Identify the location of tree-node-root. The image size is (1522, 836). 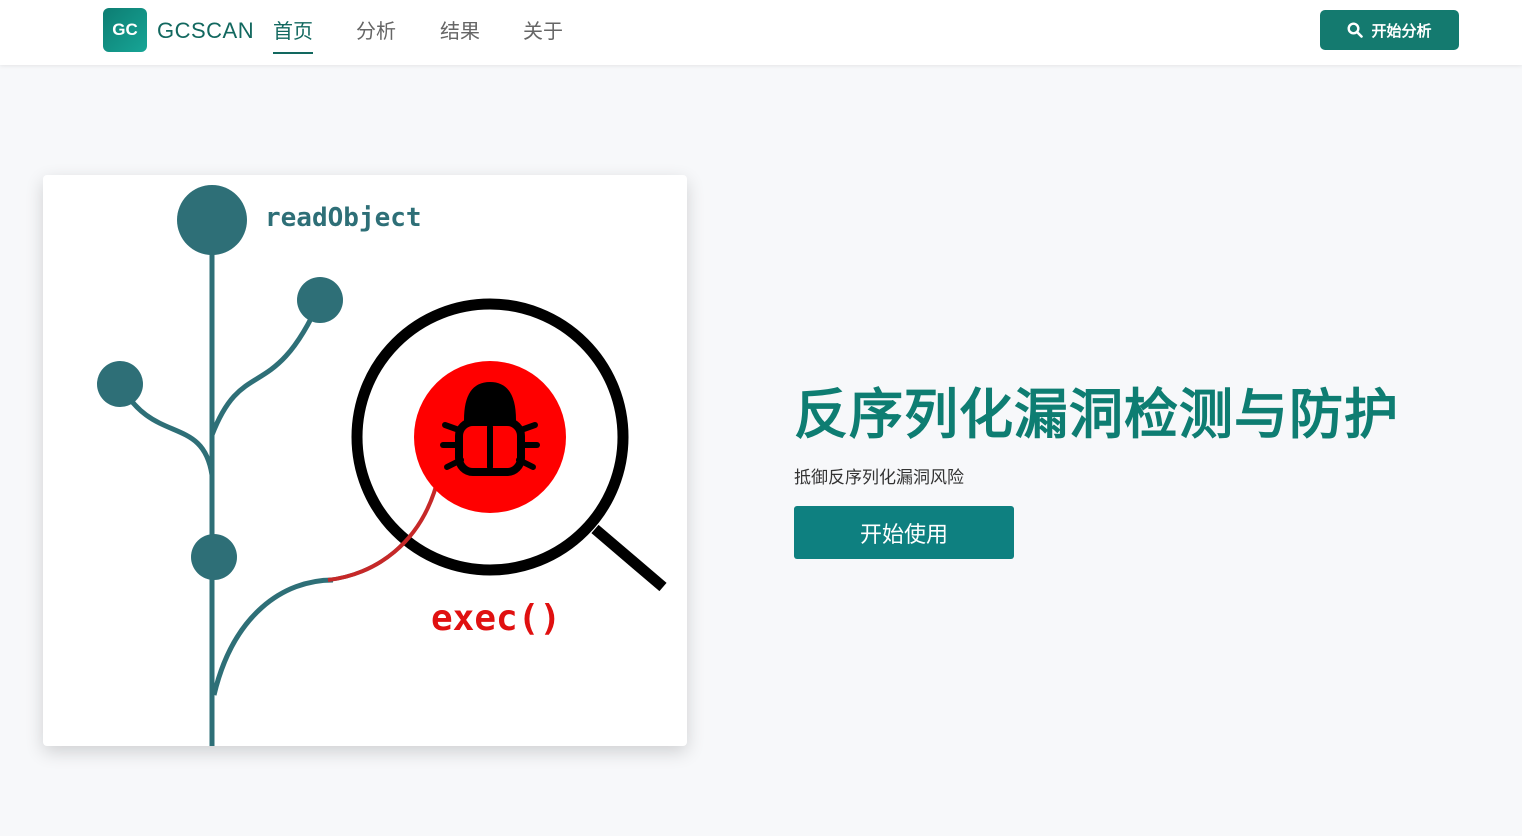
(212, 220).